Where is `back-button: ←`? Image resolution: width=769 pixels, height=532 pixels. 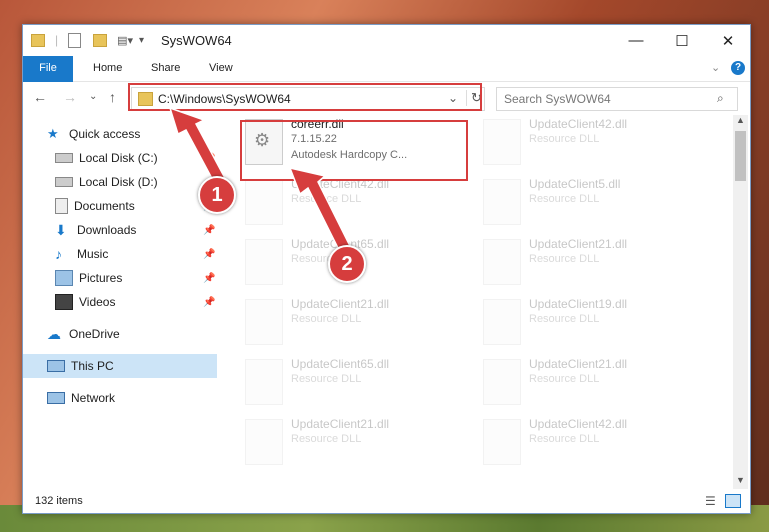
back-button: ← is located at coordinates (40, 97).